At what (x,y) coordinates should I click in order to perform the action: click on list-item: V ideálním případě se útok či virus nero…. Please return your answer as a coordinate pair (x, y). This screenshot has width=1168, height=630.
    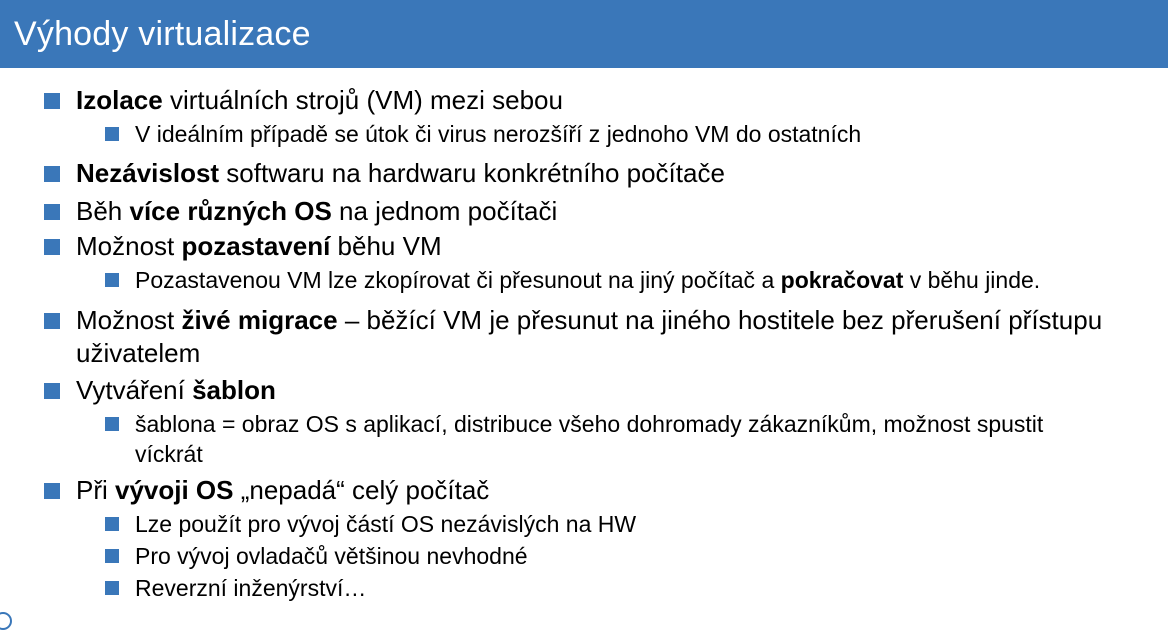
    Looking at the image, I should click on (483, 134).